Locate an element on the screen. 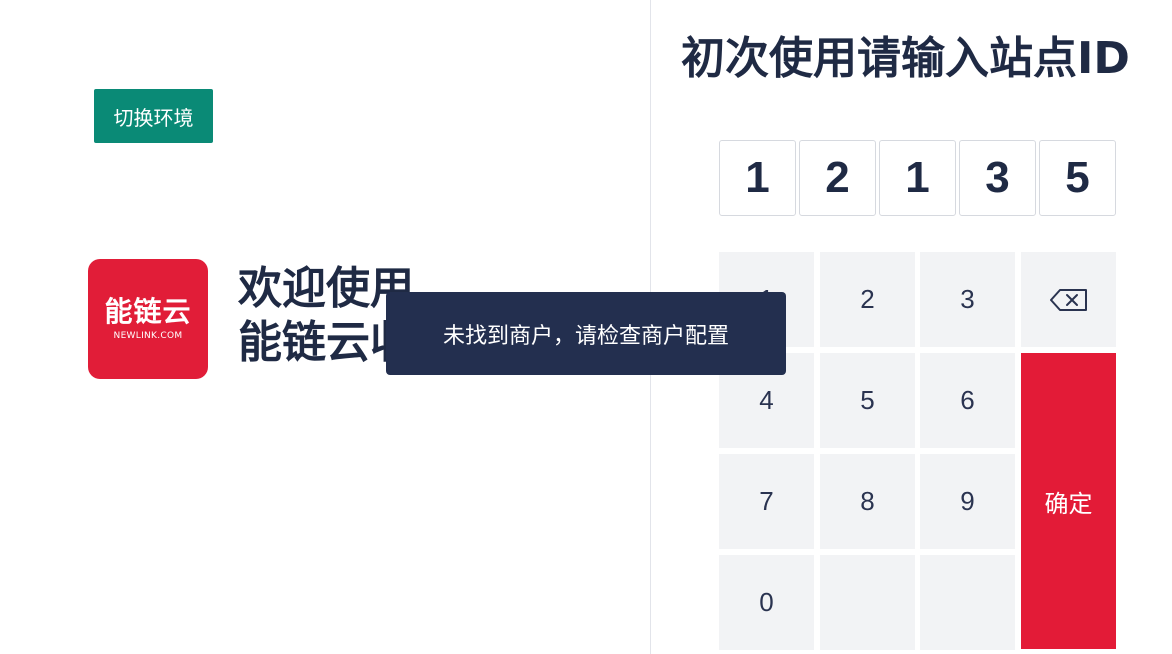 The image size is (1172, 654). backspace-icon is located at coordinates (1068, 299).